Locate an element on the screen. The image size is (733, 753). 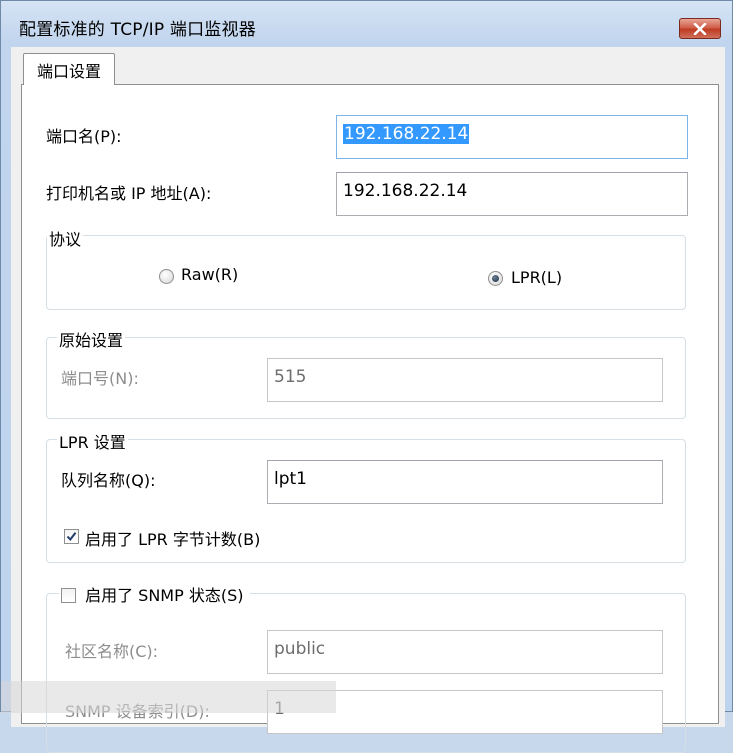
close-button is located at coordinates (700, 28).